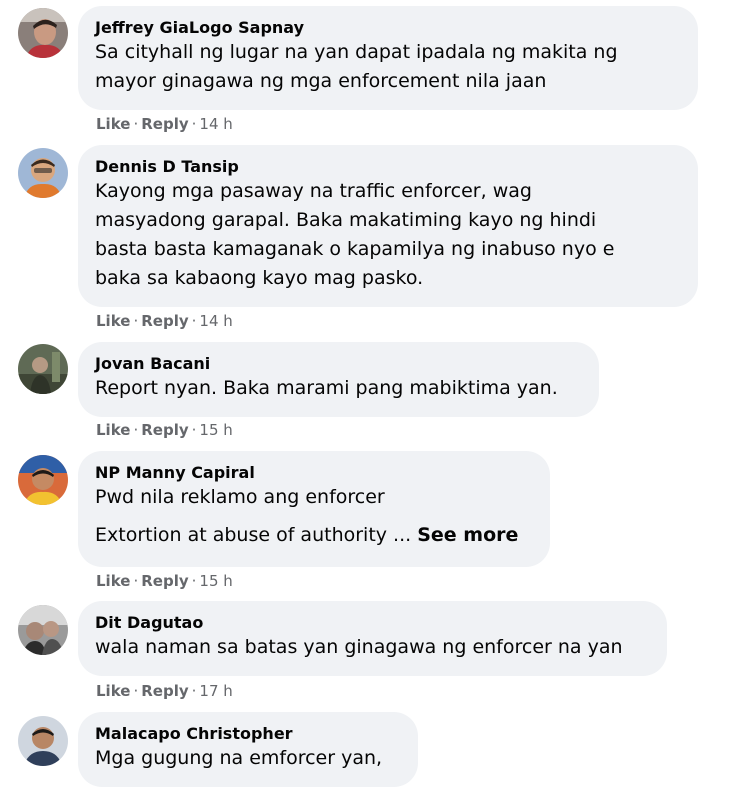  What do you see at coordinates (259, 278) in the screenshot?
I see `comment-text-line: baka sa kabaong kayo mag pasko.` at bounding box center [259, 278].